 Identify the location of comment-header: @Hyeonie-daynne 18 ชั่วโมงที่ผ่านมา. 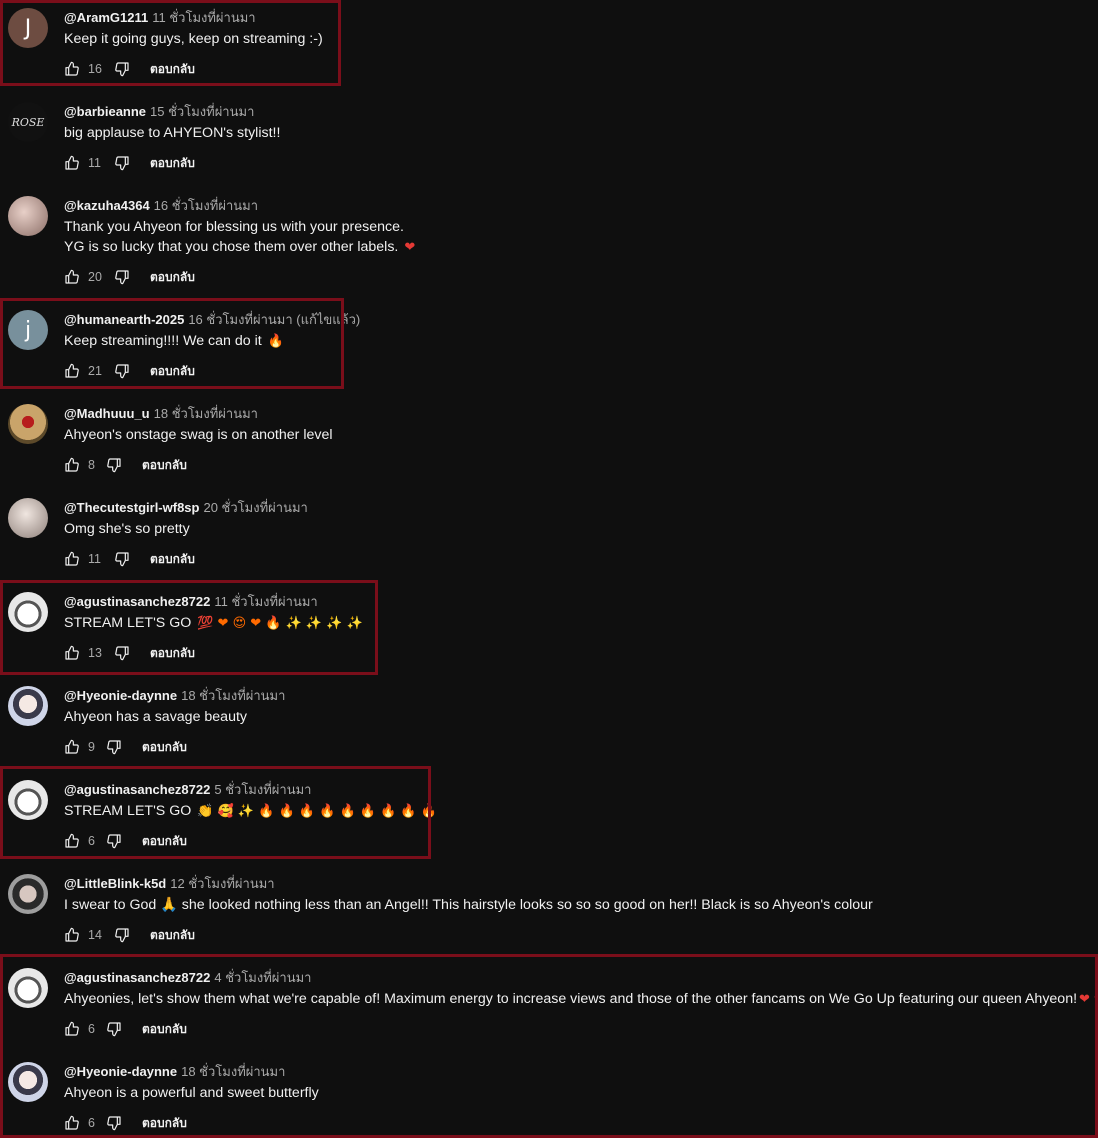
(174, 1071).